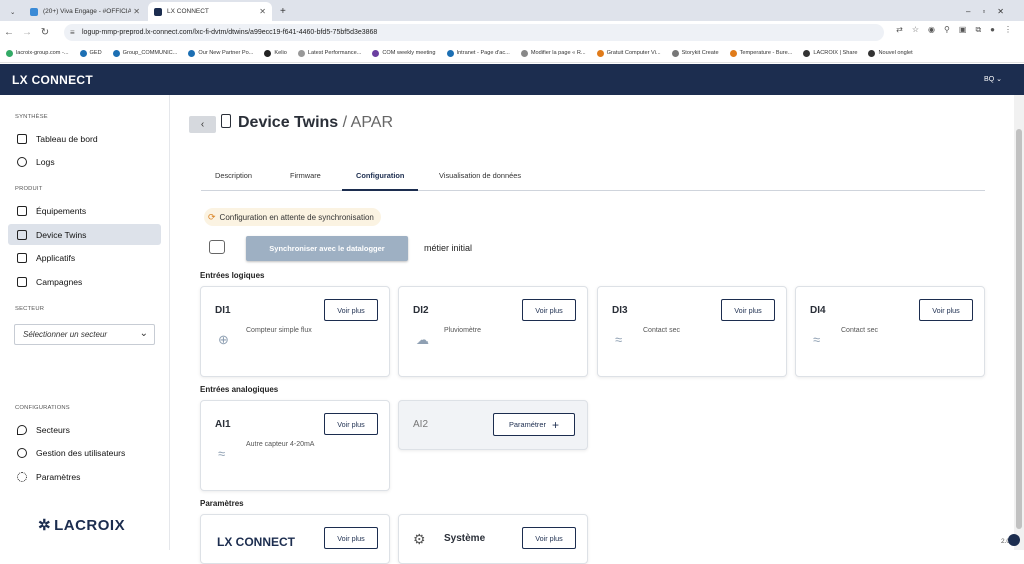 The image size is (1024, 564). What do you see at coordinates (22, 452) in the screenshot?
I see `user-icon` at bounding box center [22, 452].